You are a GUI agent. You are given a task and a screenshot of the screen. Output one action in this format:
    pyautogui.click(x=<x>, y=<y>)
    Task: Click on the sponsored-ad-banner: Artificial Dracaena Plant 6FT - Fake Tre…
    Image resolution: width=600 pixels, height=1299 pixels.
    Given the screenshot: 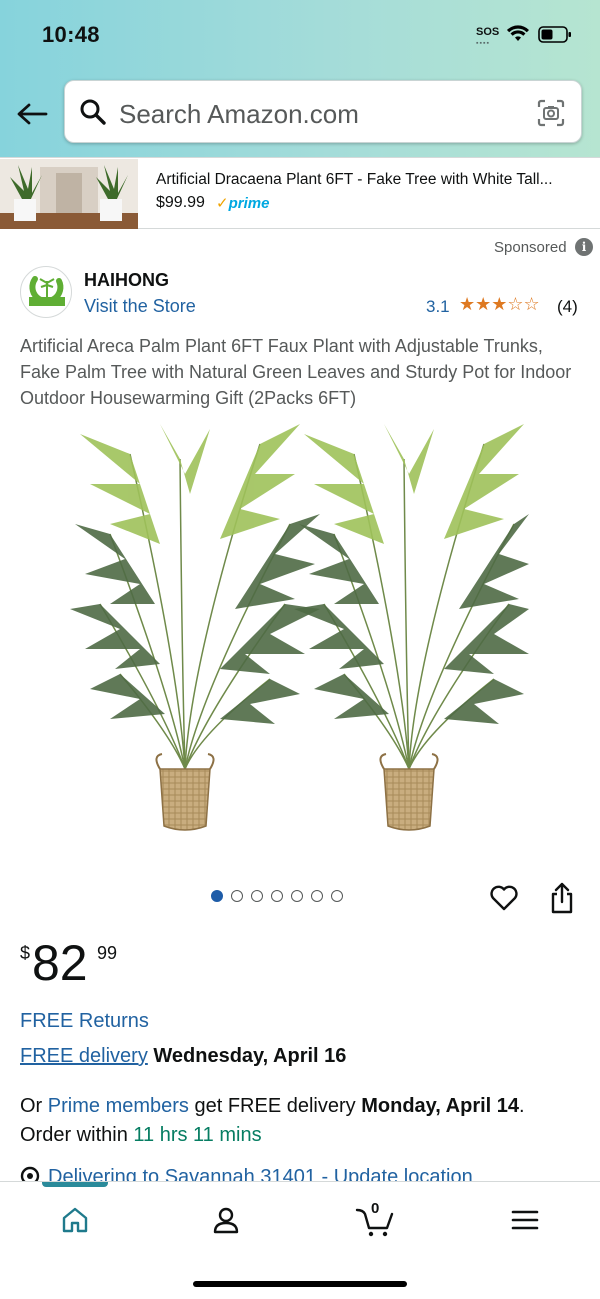 What is the action you would take?
    pyautogui.click(x=300, y=193)
    